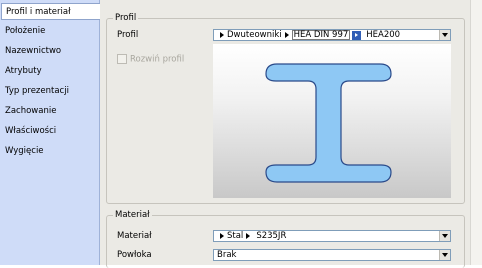  What do you see at coordinates (132, 215) in the screenshot?
I see `material-group-legend: Materiał` at bounding box center [132, 215].